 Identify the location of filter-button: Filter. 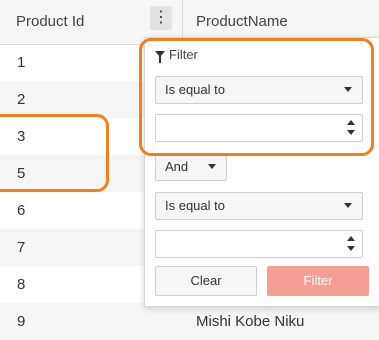
(318, 281).